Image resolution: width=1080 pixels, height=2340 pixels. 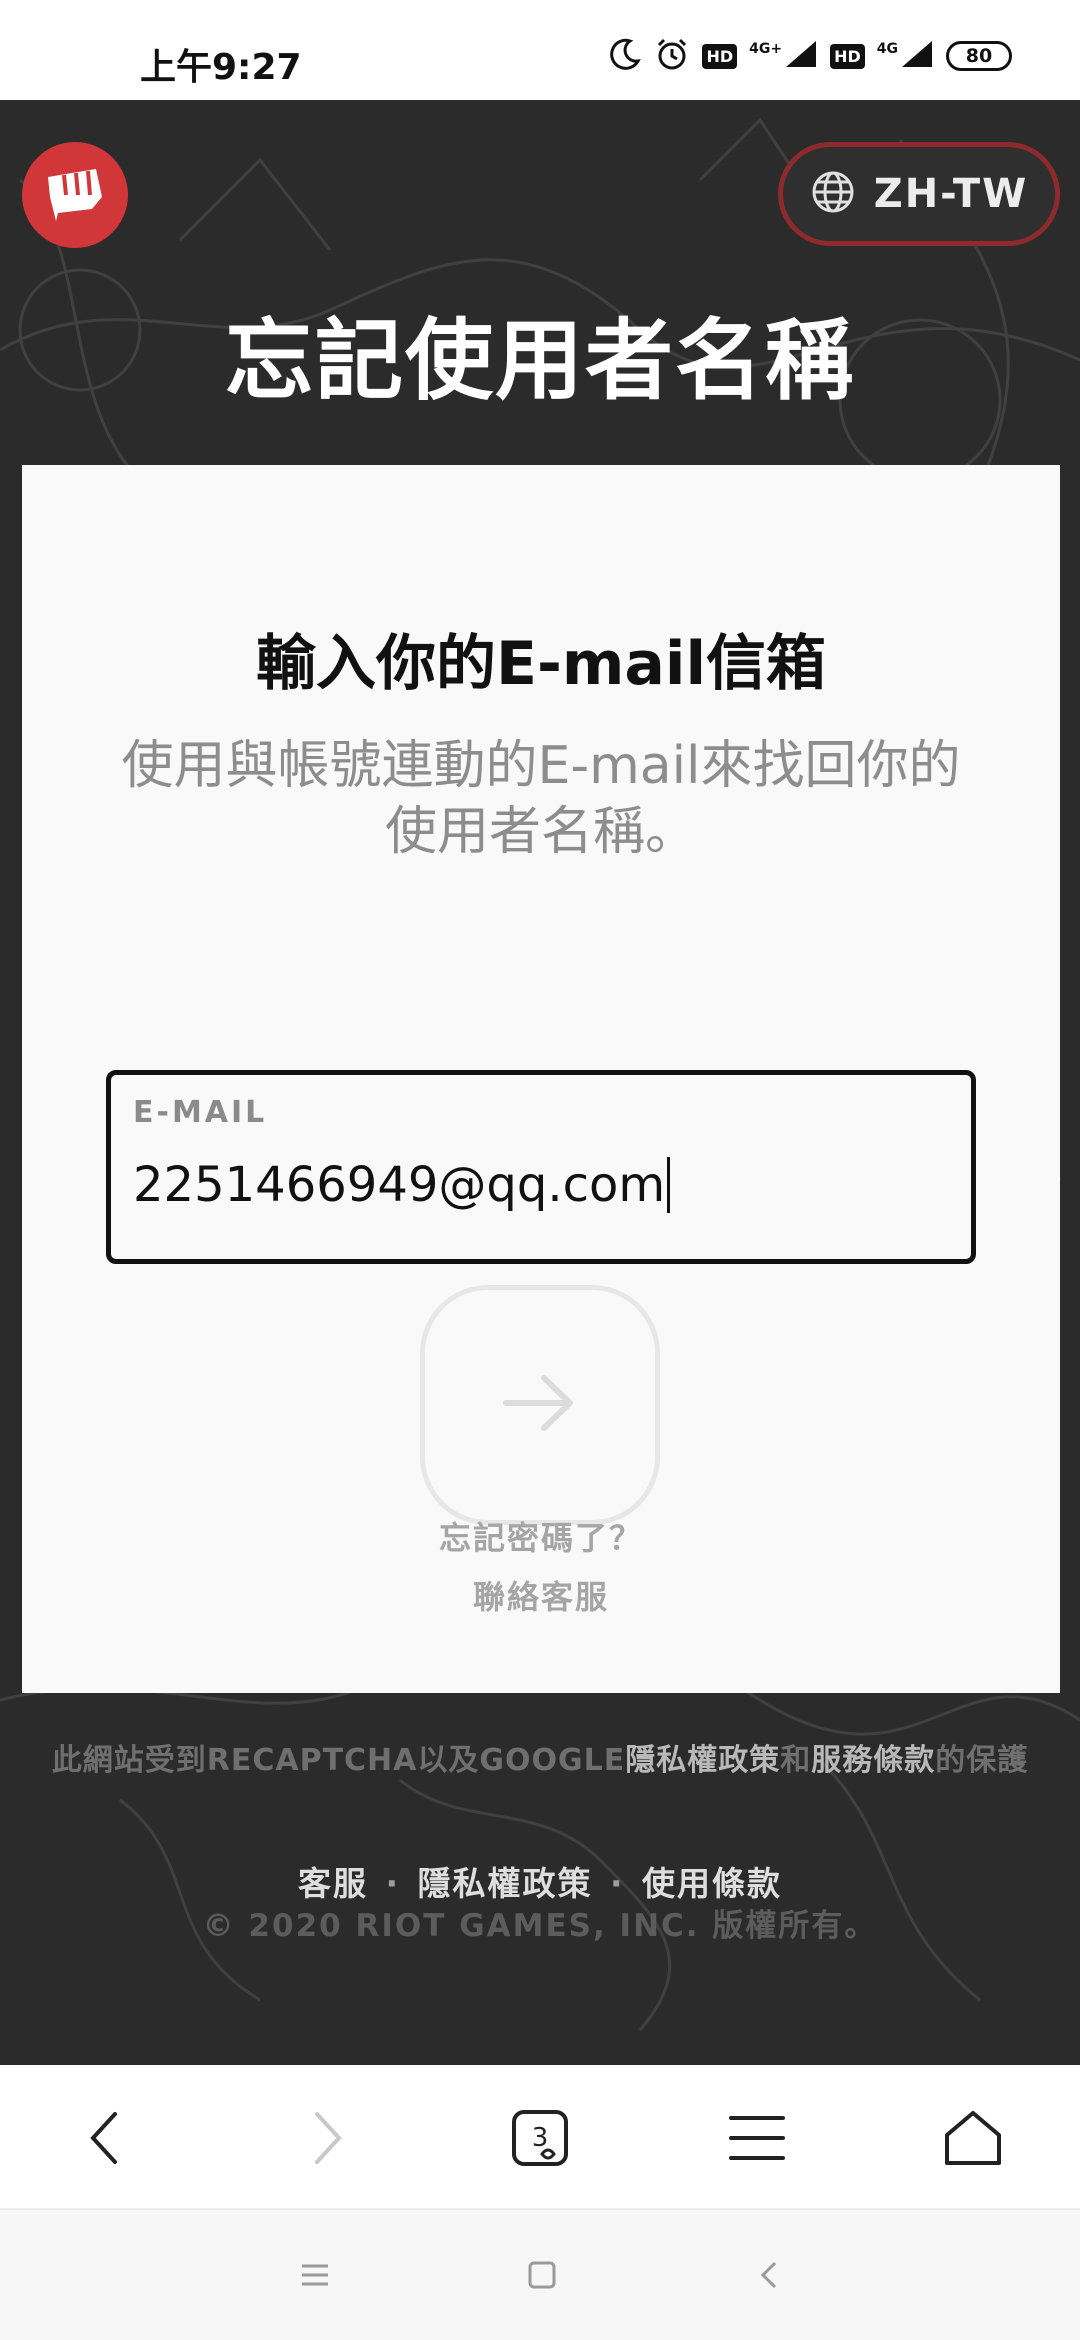 I want to click on footer-terms-link: 使用條款, so click(x=712, y=1883).